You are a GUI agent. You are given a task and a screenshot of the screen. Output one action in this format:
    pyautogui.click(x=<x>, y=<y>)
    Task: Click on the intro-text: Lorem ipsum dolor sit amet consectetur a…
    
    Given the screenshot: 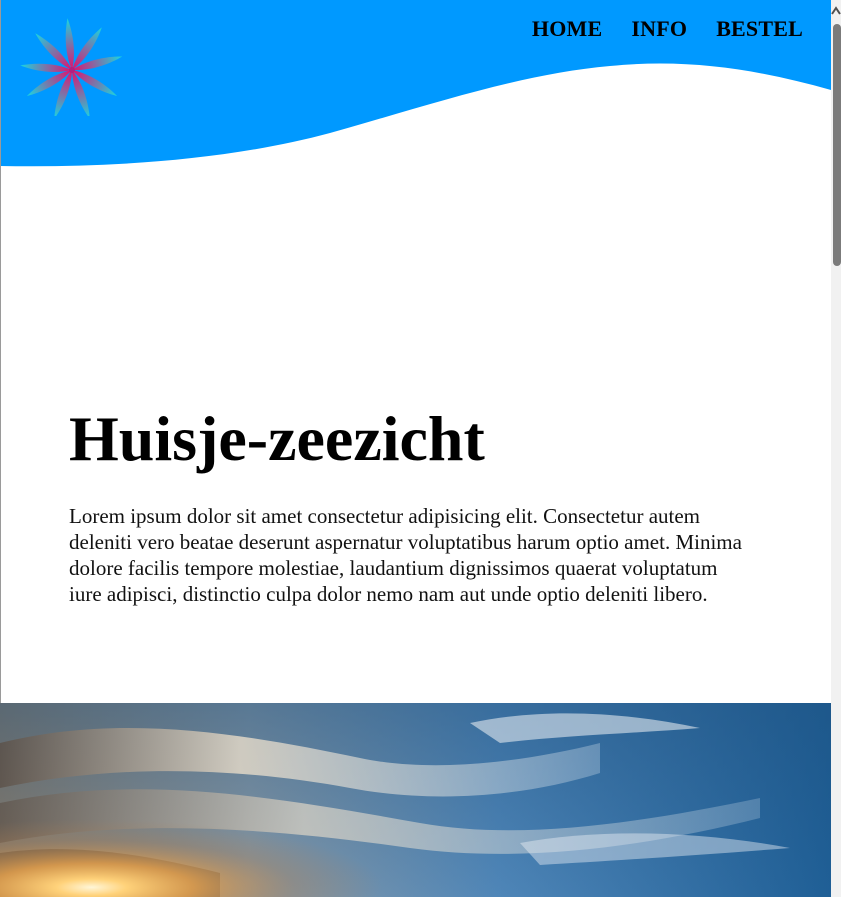 What is the action you would take?
    pyautogui.click(x=405, y=555)
    